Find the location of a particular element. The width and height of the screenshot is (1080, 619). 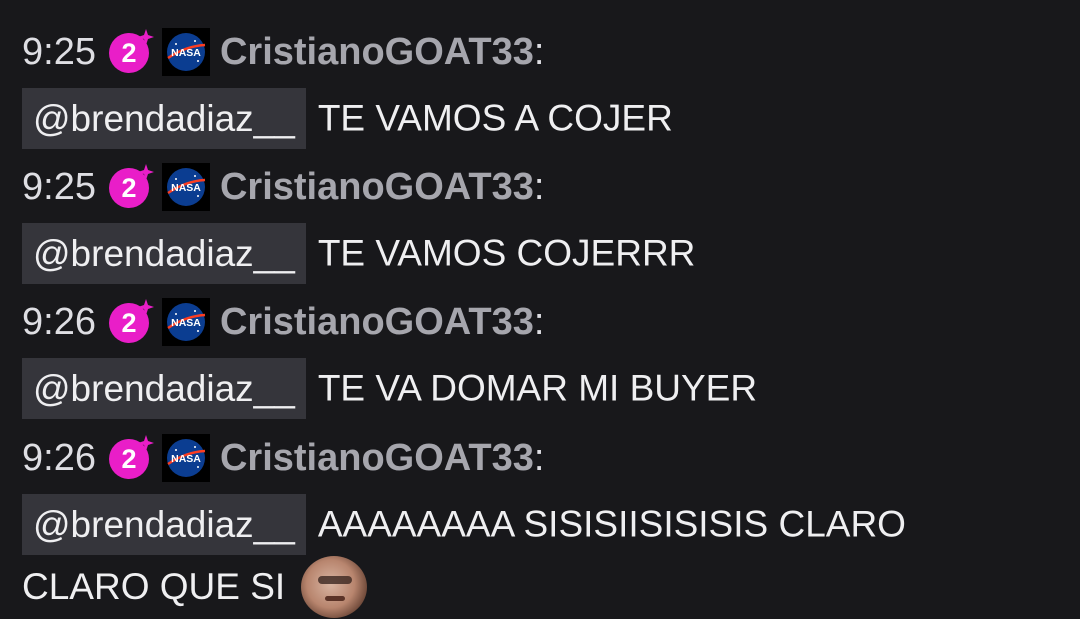

message-text: TE VA DOMAR MI BUYER is located at coordinates (537, 388).